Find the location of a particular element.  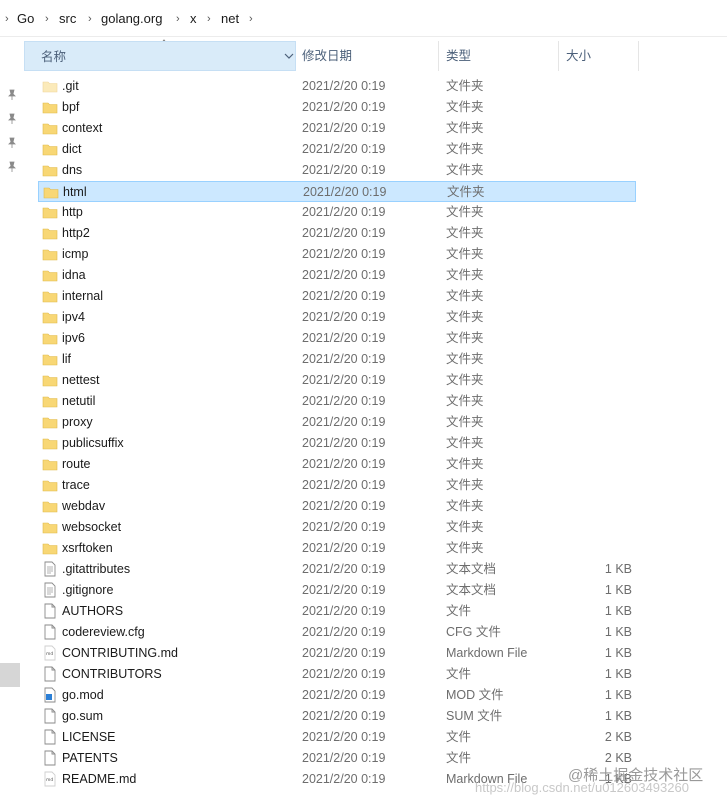

column-header-size-label: 大小 is located at coordinates (579, 56).